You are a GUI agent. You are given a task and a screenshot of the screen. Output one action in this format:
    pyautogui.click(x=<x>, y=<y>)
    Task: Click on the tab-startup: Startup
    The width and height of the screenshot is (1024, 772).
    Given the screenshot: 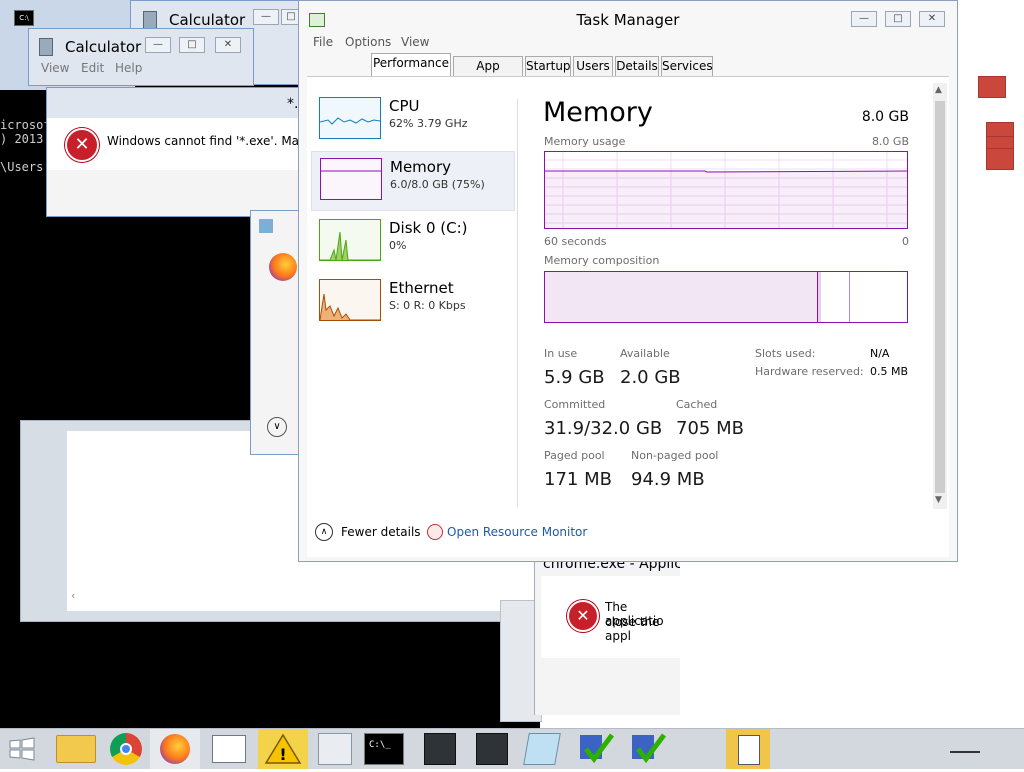 What is the action you would take?
    pyautogui.click(x=548, y=66)
    